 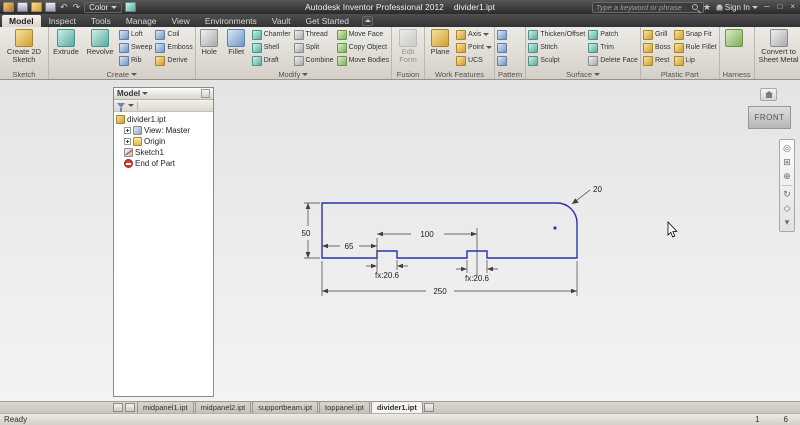 I want to click on dimension-labels: 50 65 100 250 20 fx:20.6 fx:20.6, so click(x=452, y=240).